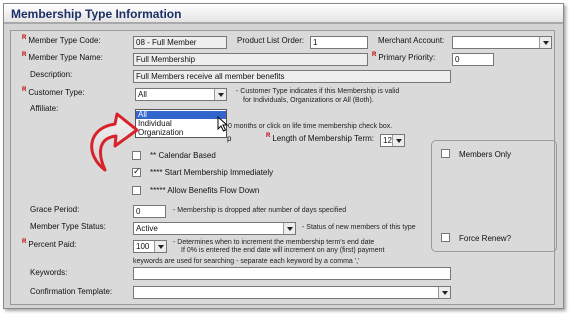 The image size is (569, 314). I want to click on label-text: Customer Type:, so click(56, 92).